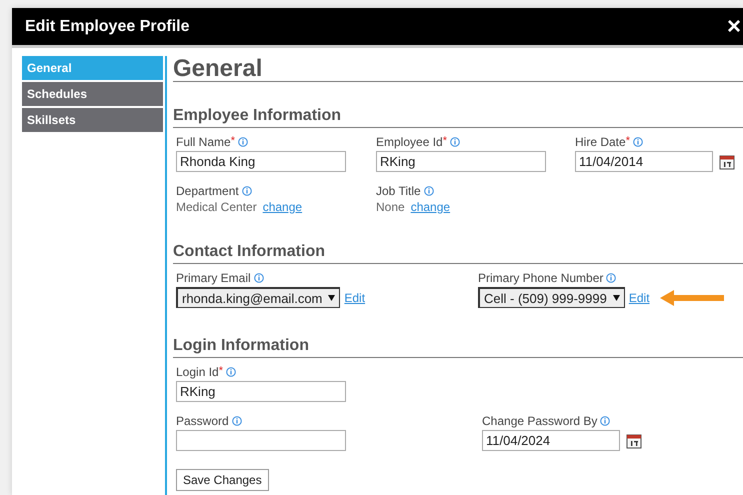  Describe the element at coordinates (258, 297) in the screenshot. I see `dropdown-field: rhonda.king@email.com` at that location.